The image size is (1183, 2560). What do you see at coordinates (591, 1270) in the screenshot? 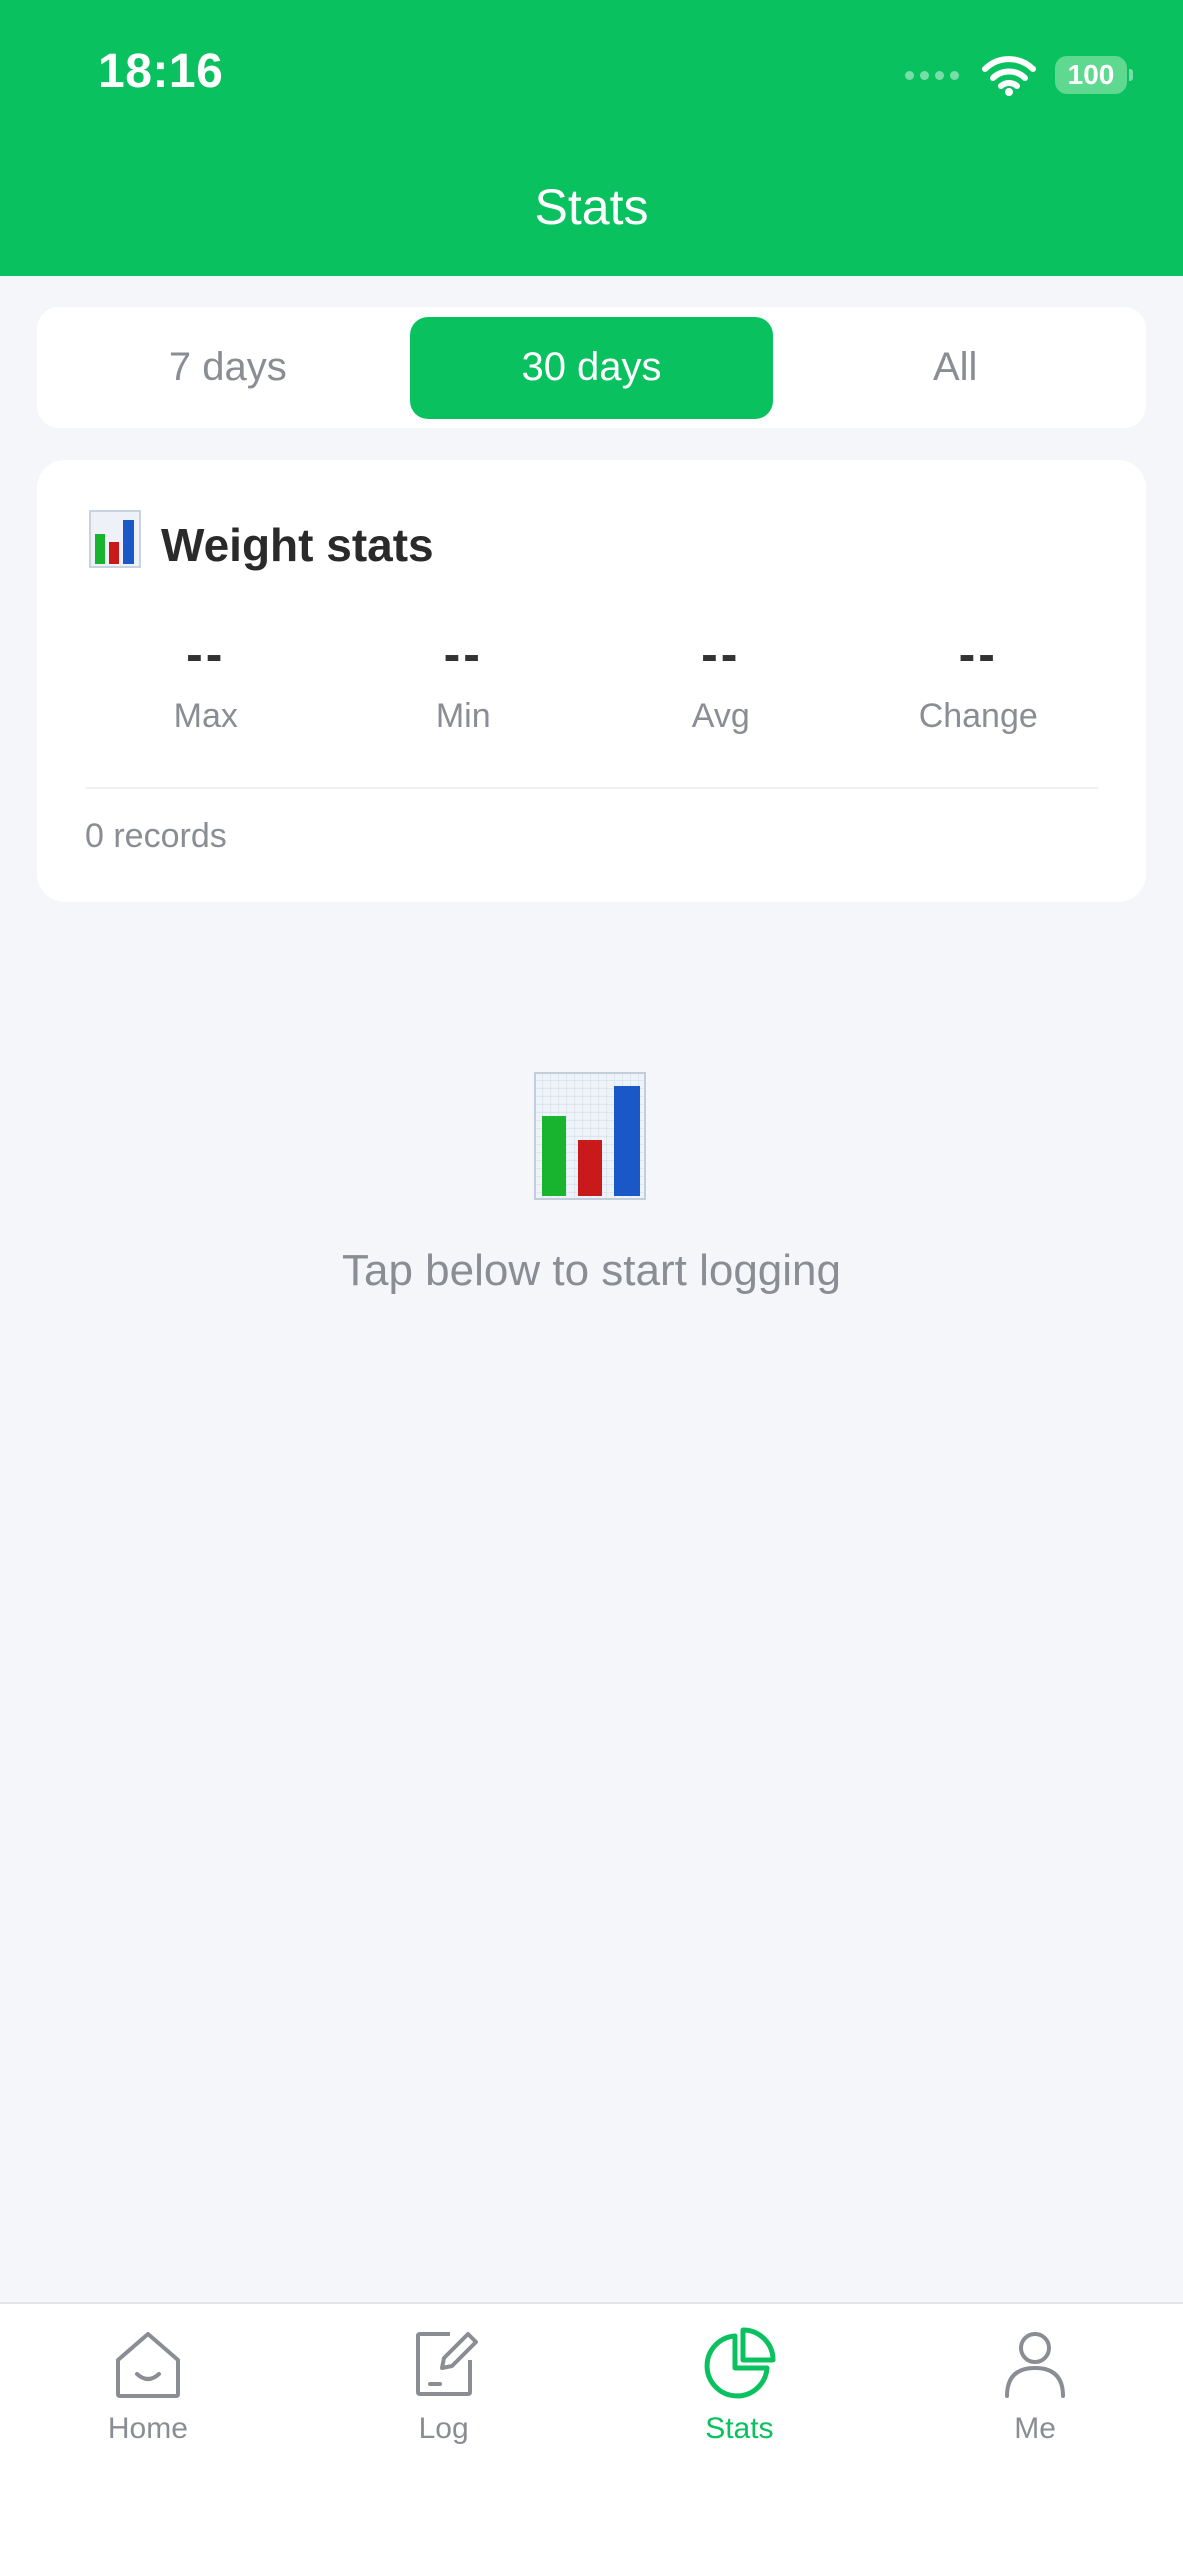
I see `empty-state-message: Tap below to start logging` at bounding box center [591, 1270].